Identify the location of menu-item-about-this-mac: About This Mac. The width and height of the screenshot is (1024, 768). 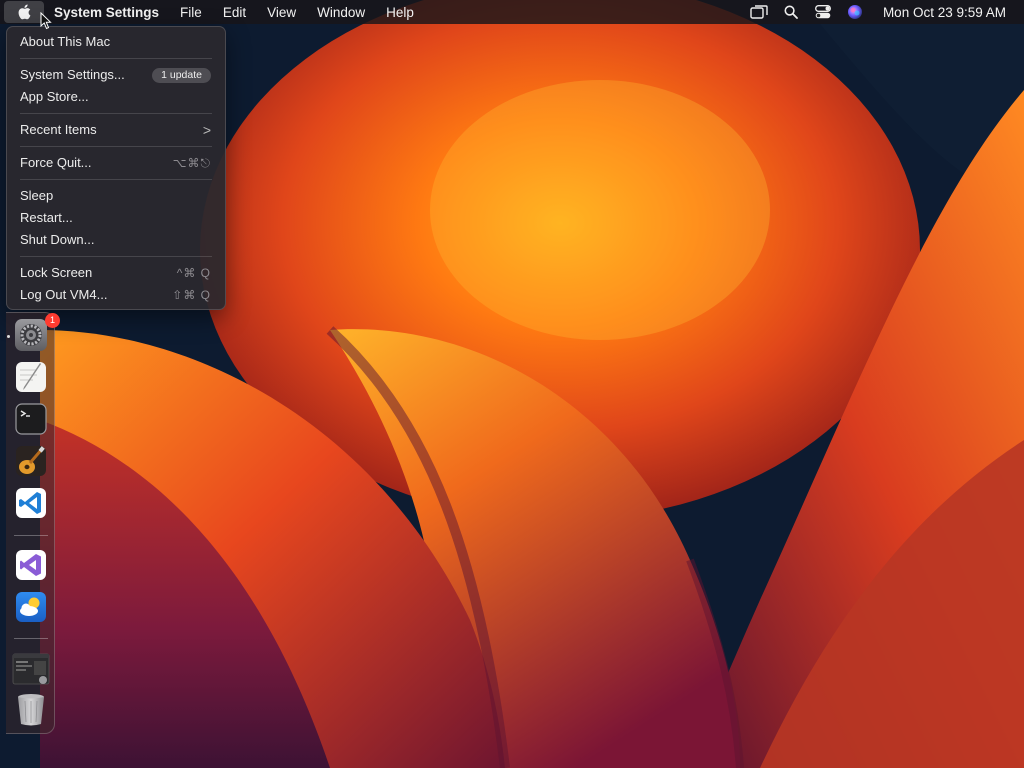
(116, 42).